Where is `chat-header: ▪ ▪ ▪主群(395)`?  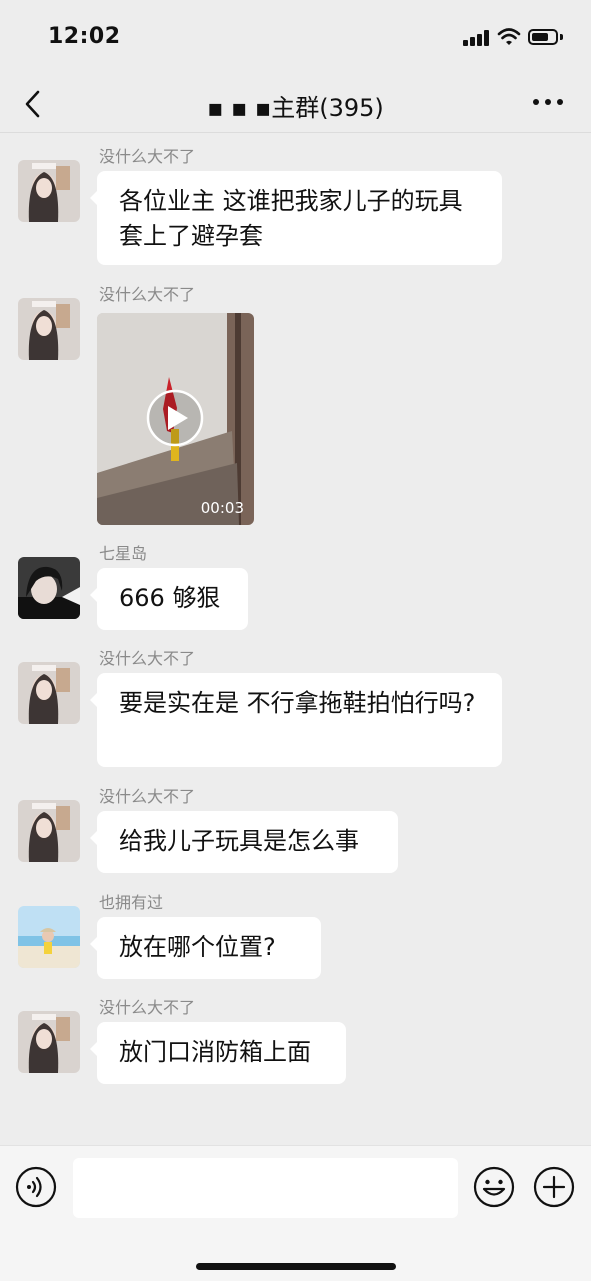 chat-header: ▪ ▪ ▪主群(395) is located at coordinates (295, 105).